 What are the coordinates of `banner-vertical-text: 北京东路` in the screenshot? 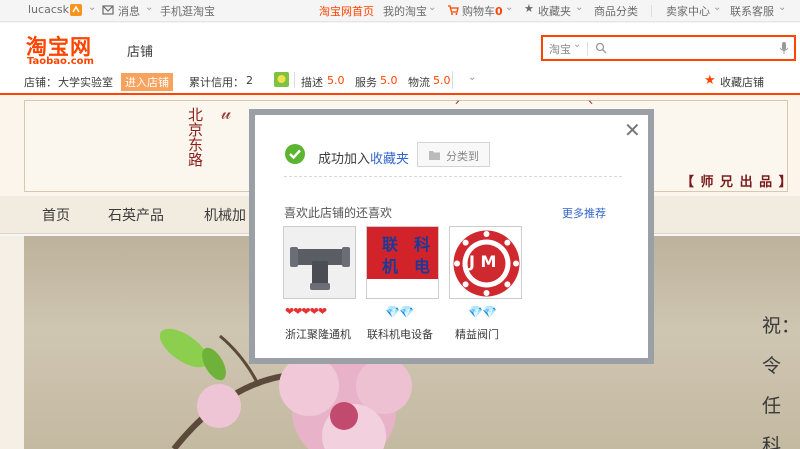 It's located at (195, 137).